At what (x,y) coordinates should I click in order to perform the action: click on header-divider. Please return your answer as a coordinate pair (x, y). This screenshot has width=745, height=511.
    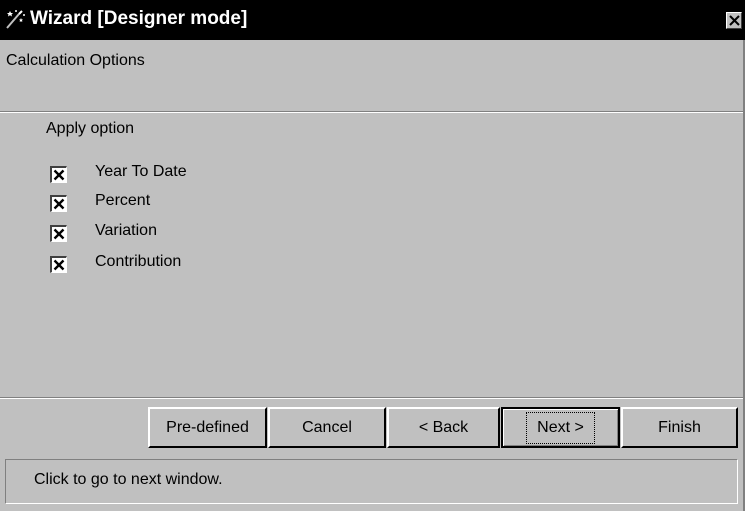
    Looking at the image, I should click on (372, 112).